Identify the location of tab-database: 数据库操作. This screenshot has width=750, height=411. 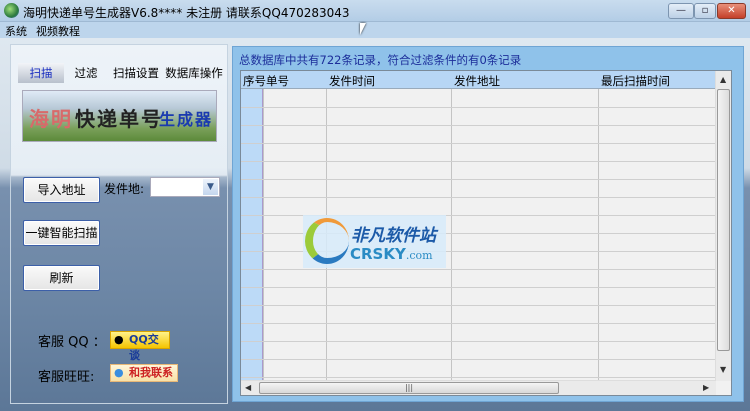
(194, 73).